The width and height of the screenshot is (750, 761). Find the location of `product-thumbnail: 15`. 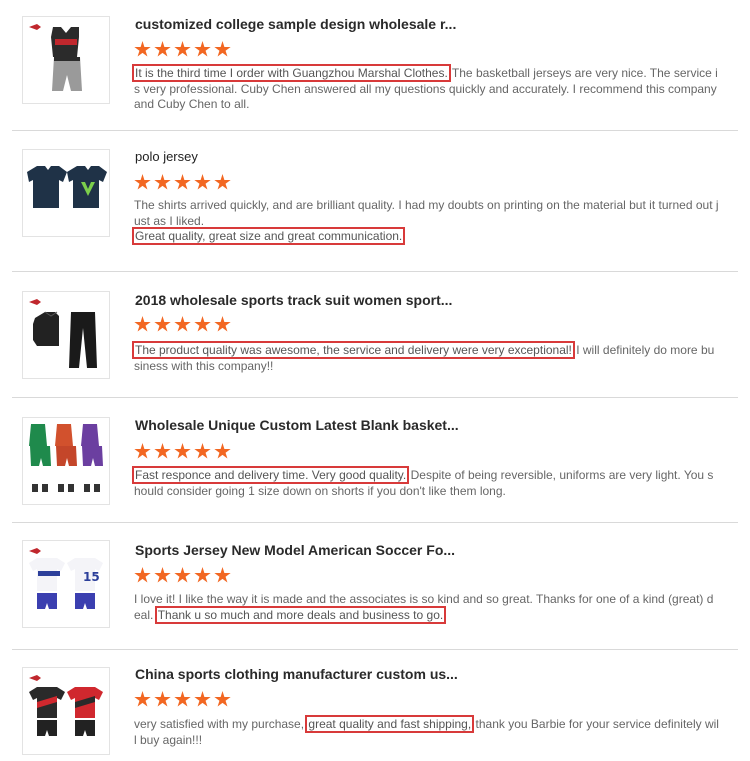

product-thumbnail: 15 is located at coordinates (66, 584).